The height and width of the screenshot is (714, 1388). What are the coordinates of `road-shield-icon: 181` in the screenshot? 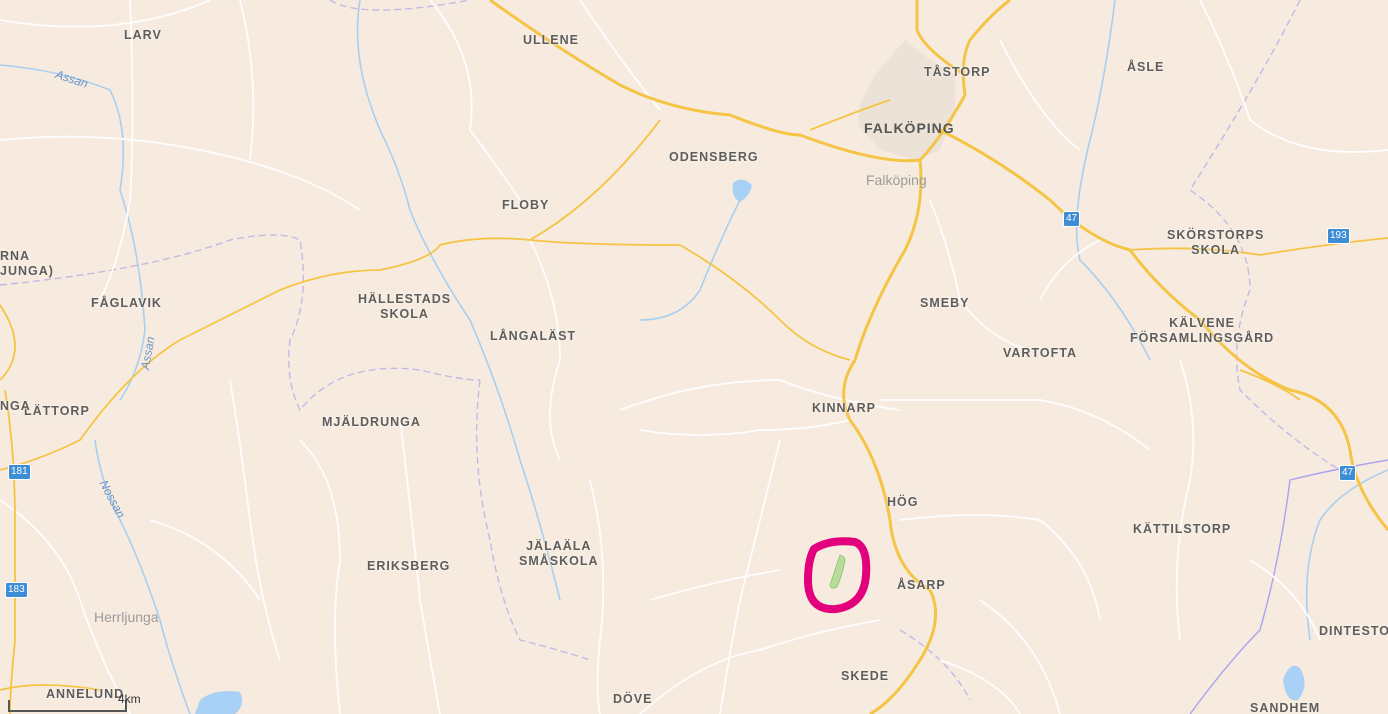 It's located at (19, 472).